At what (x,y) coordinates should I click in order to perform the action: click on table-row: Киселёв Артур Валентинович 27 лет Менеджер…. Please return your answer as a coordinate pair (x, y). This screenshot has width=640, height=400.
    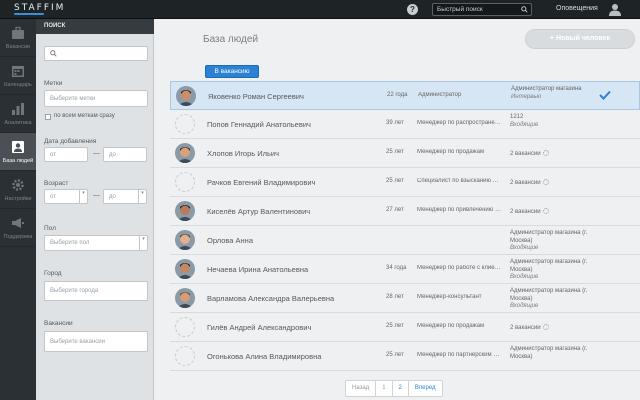
    Looking at the image, I should click on (405, 211).